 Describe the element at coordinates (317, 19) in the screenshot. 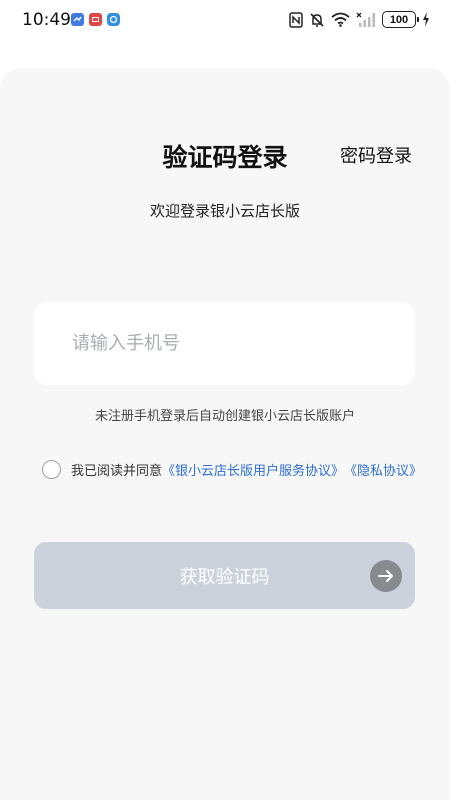

I see `mute-icon` at that location.